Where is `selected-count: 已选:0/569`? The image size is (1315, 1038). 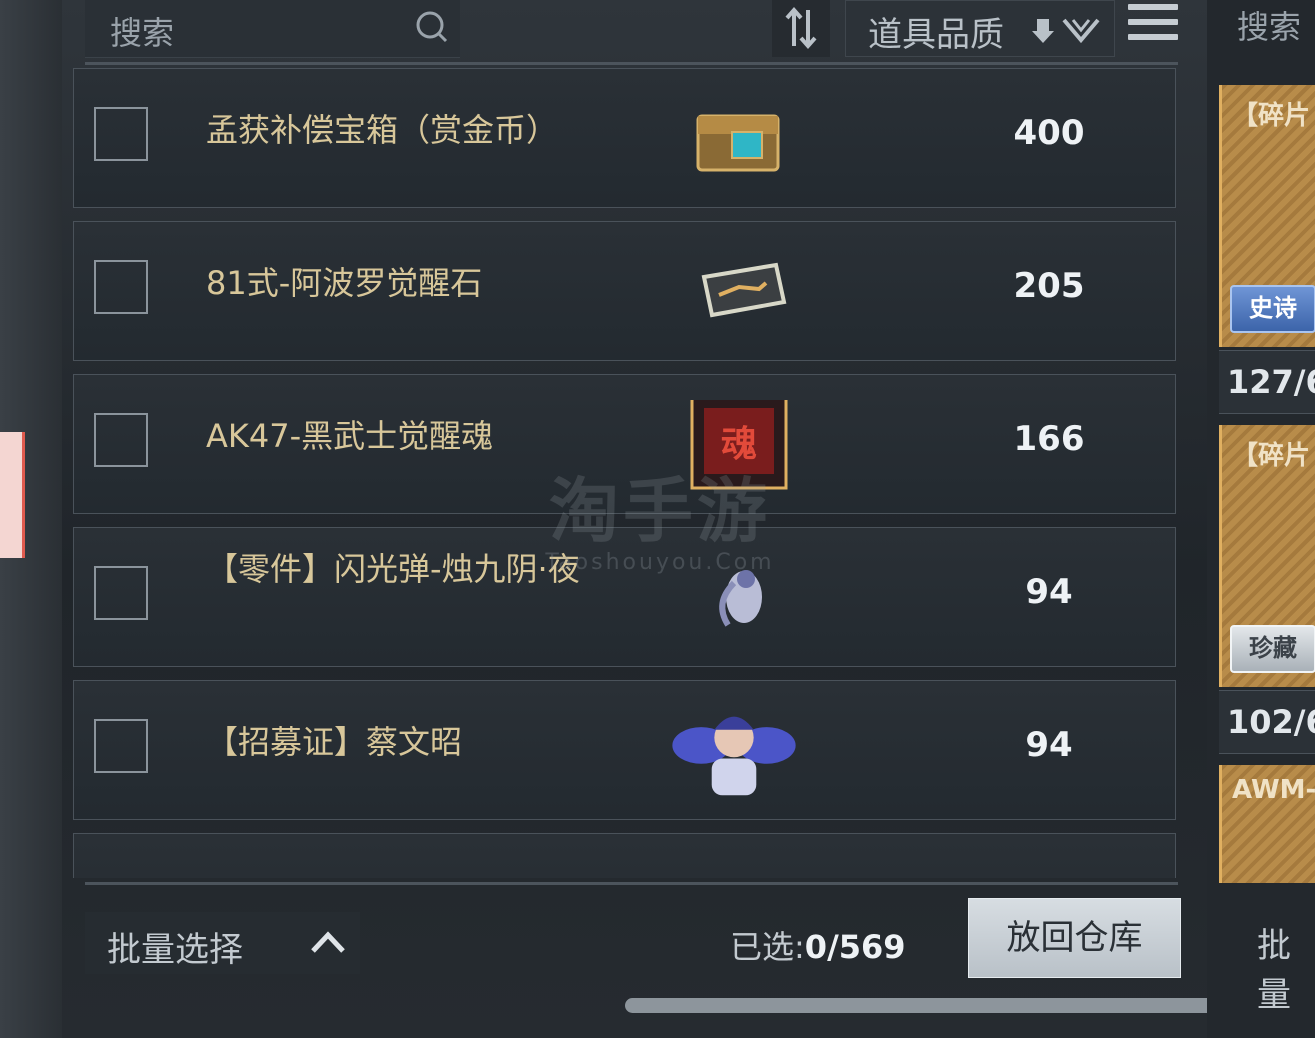 selected-count: 已选:0/569 is located at coordinates (818, 945).